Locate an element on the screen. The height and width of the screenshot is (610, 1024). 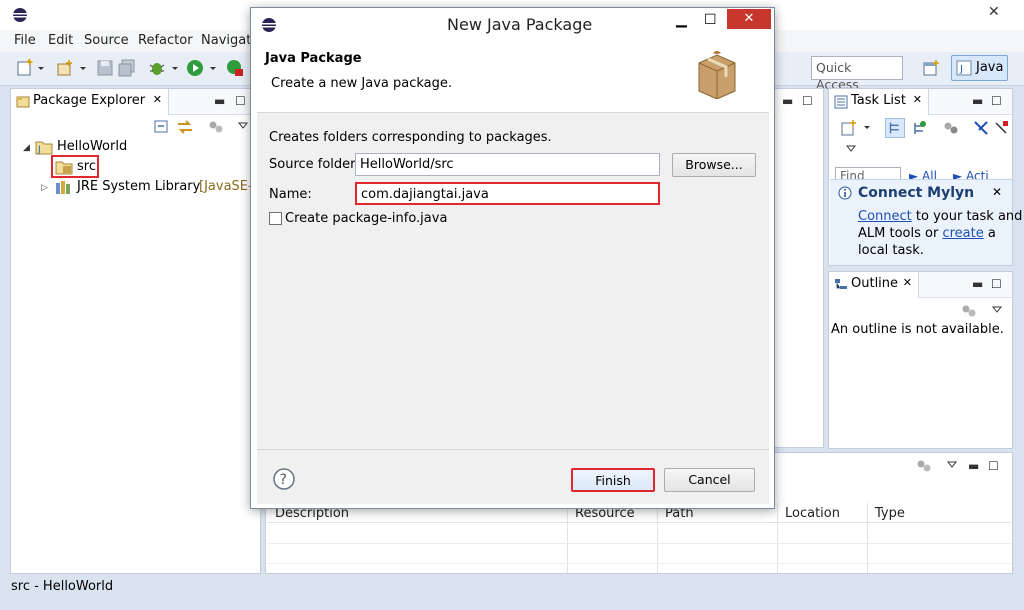
java-perspective-button: J Java is located at coordinates (979, 68).